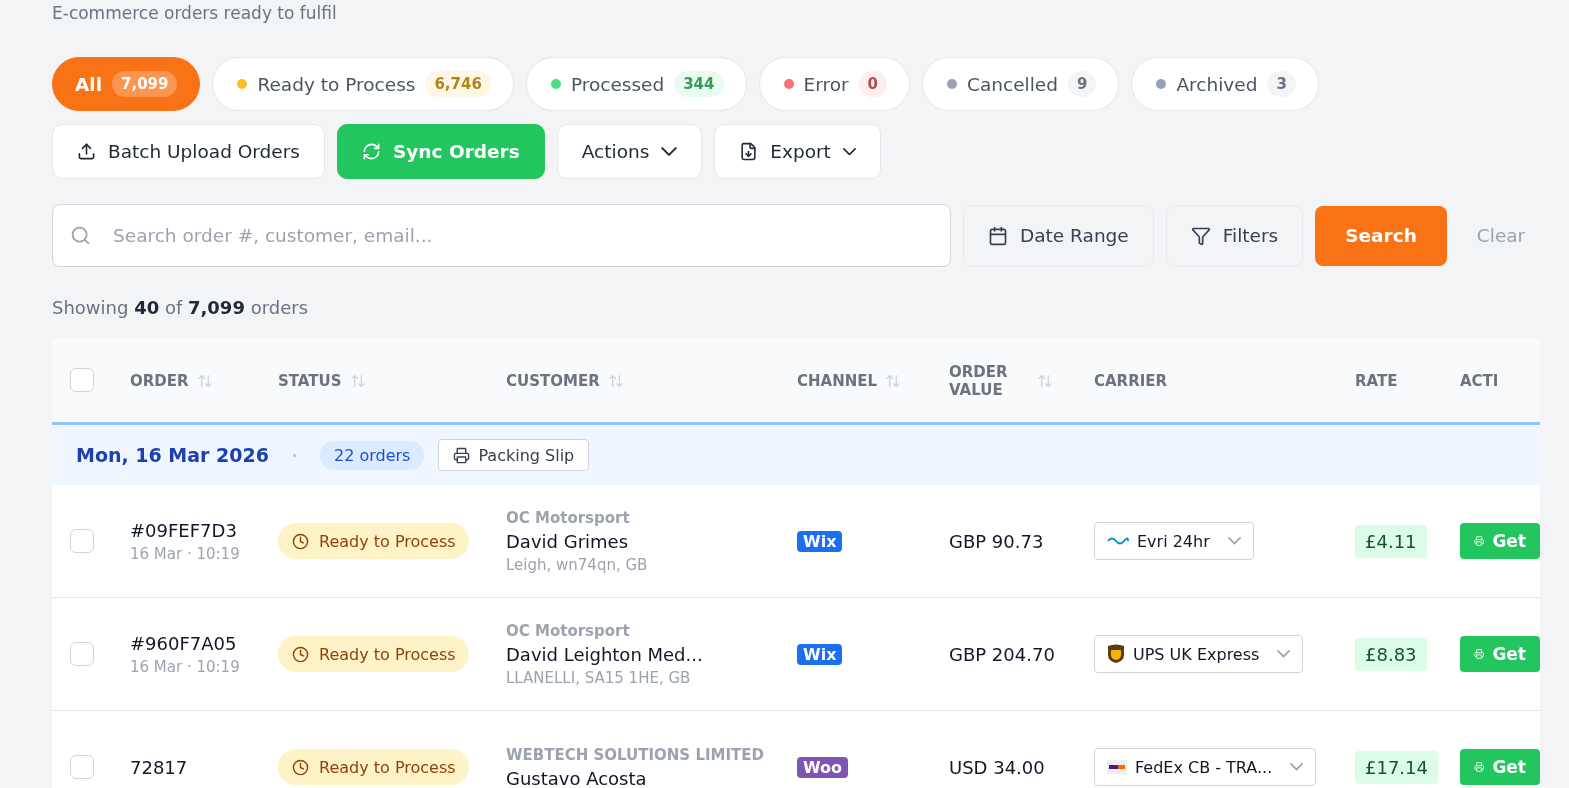  I want to click on shipping-rate: £17.14, so click(1396, 767).